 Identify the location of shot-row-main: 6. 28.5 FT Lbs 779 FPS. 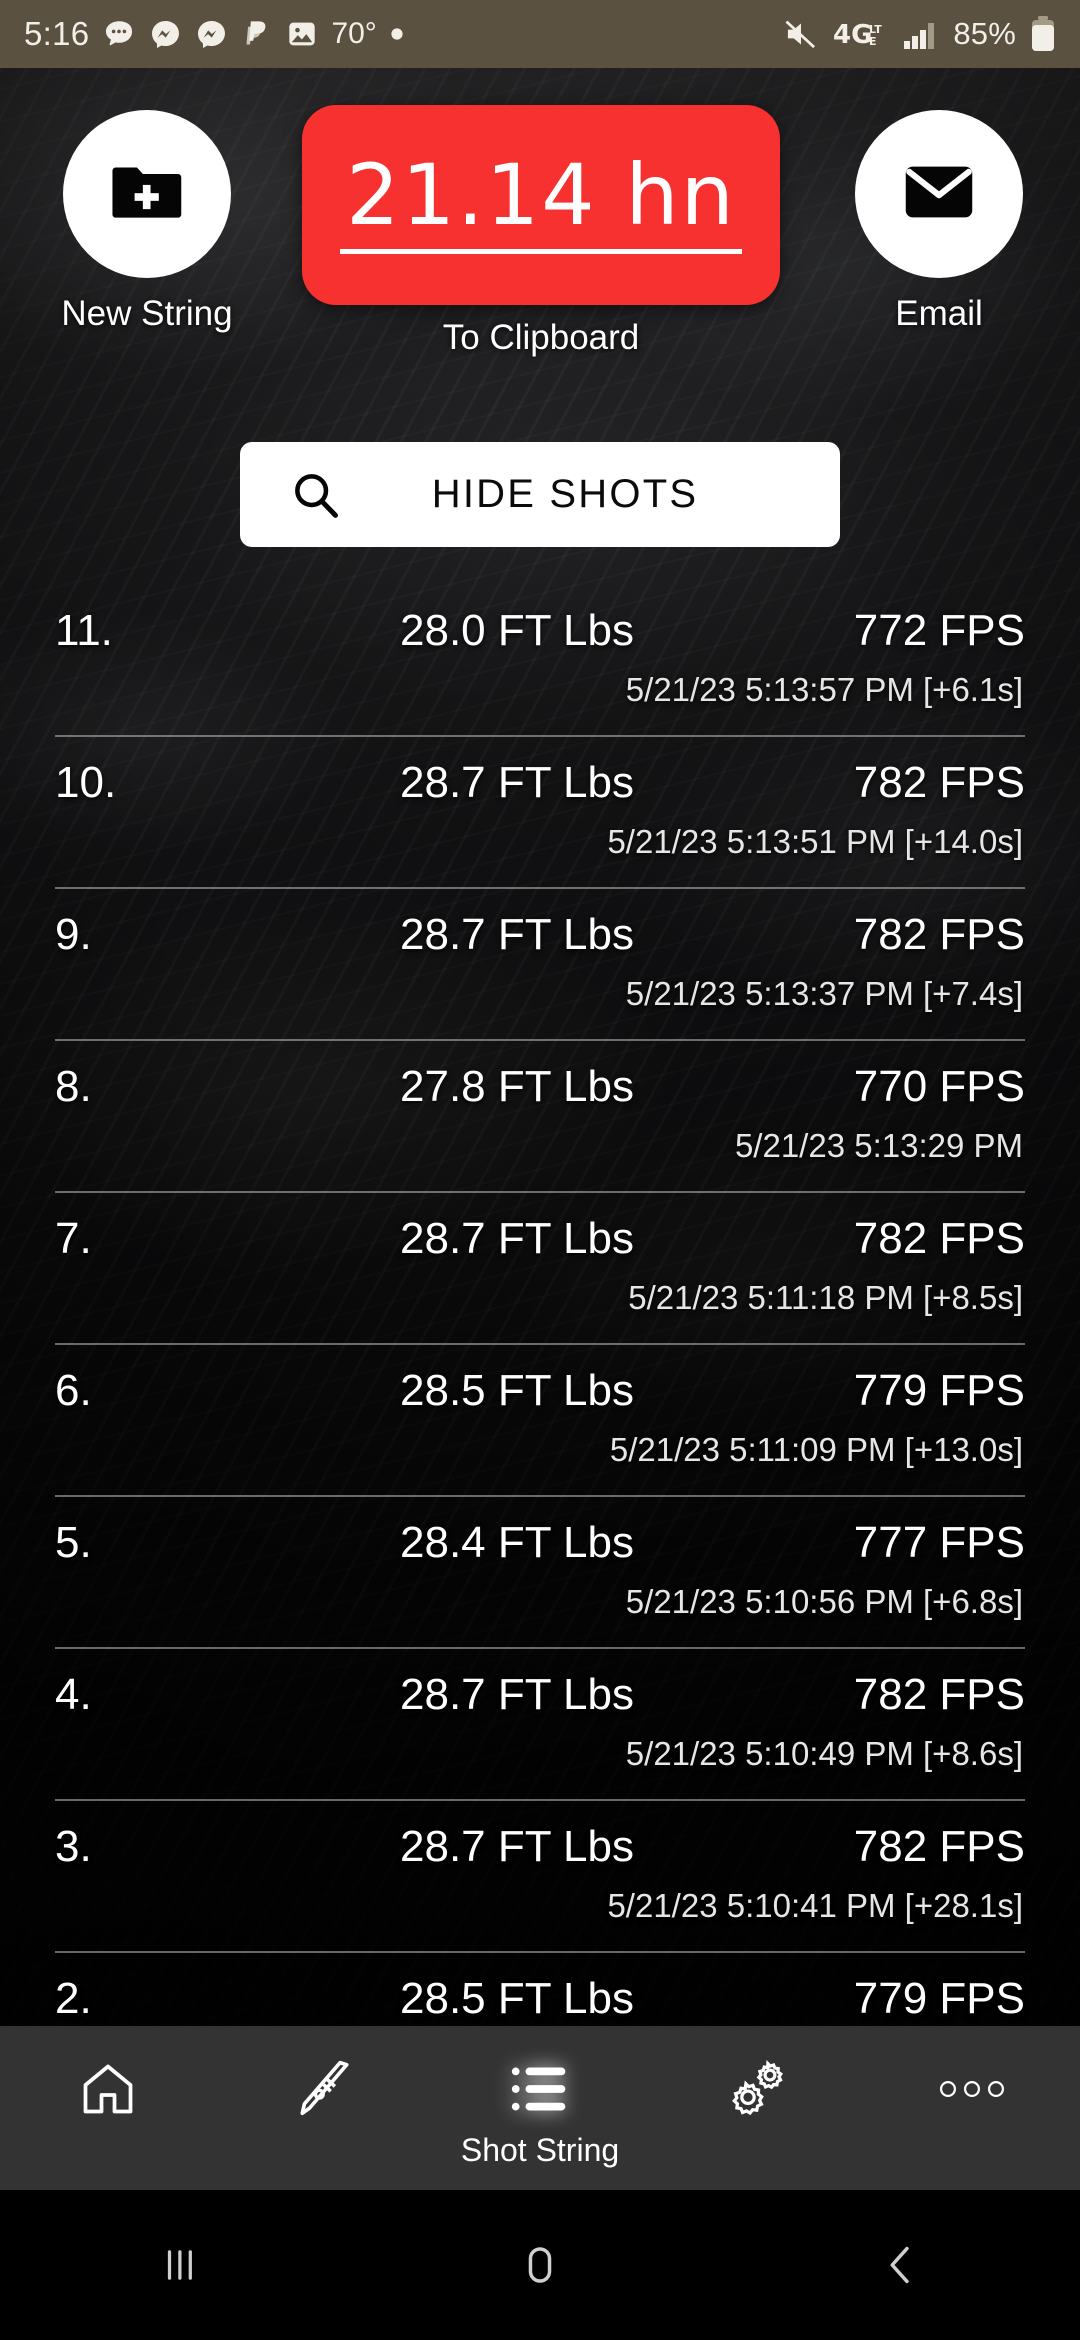
(540, 1391).